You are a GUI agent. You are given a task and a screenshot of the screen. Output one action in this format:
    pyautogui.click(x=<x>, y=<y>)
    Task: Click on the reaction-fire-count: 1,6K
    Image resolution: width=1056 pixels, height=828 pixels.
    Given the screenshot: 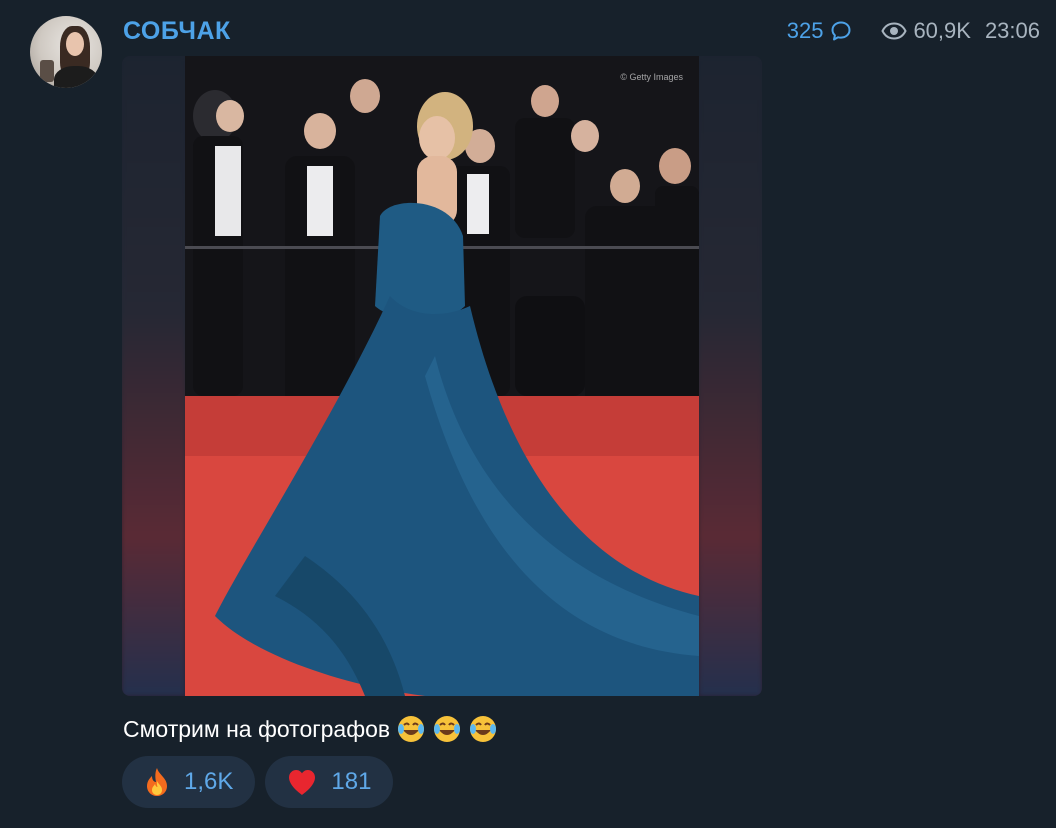 What is the action you would take?
    pyautogui.click(x=209, y=781)
    